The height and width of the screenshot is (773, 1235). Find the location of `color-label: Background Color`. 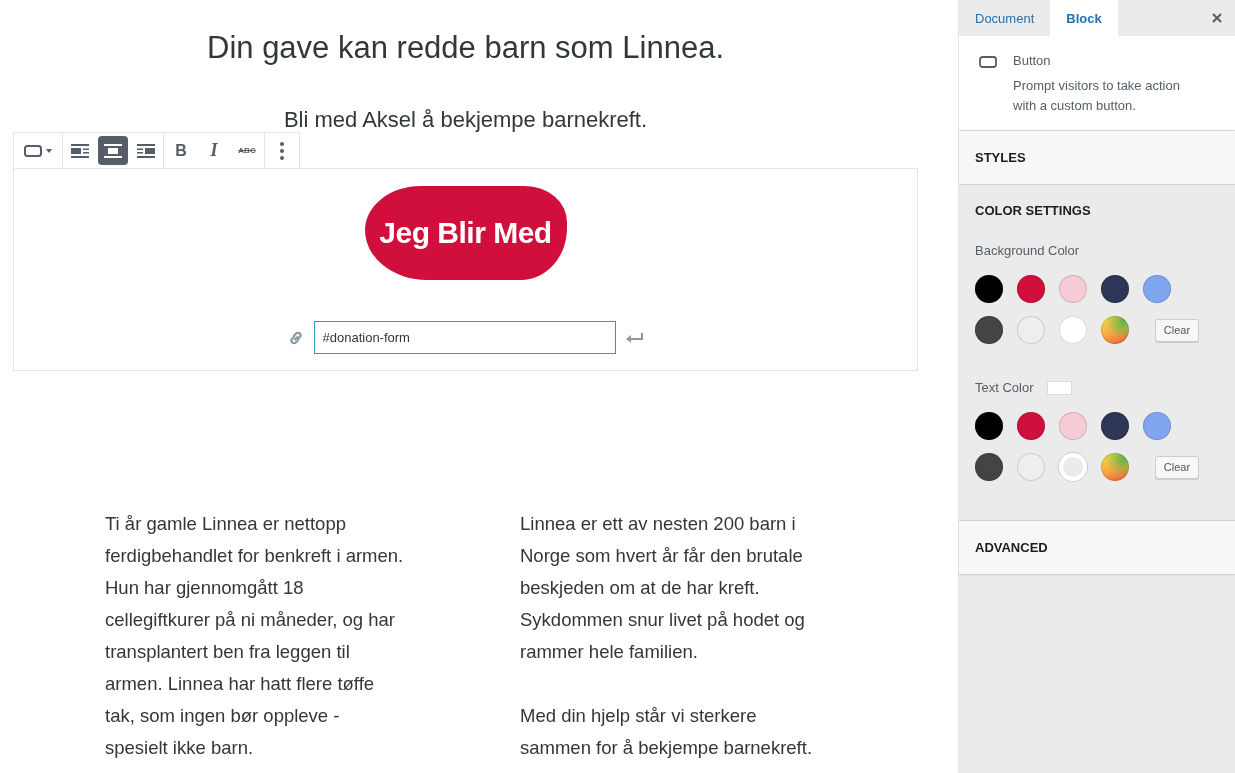

color-label: Background Color is located at coordinates (1027, 251).